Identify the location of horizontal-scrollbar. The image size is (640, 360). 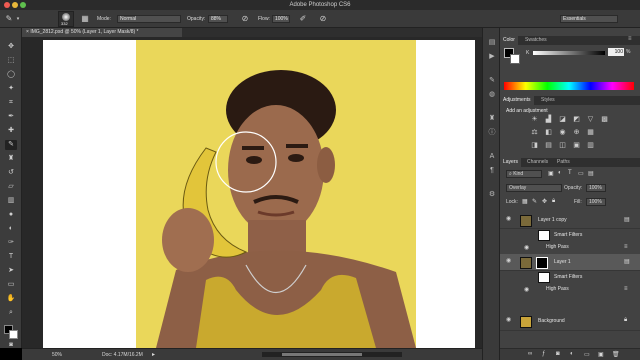
(332, 354).